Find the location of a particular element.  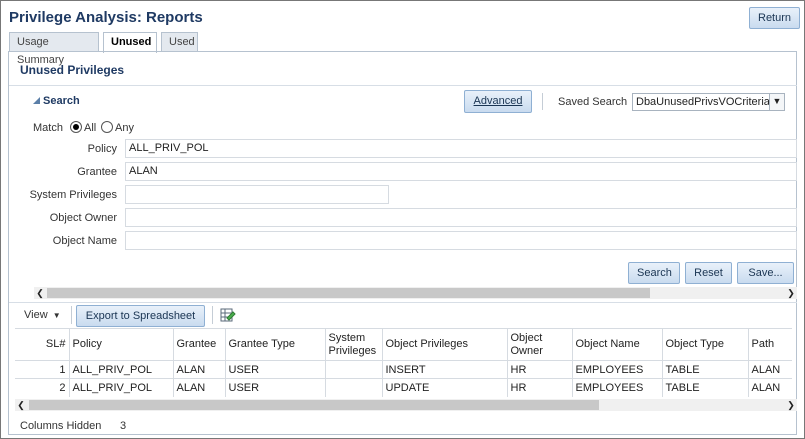

section-title: Unused Privileges is located at coordinates (72, 70).